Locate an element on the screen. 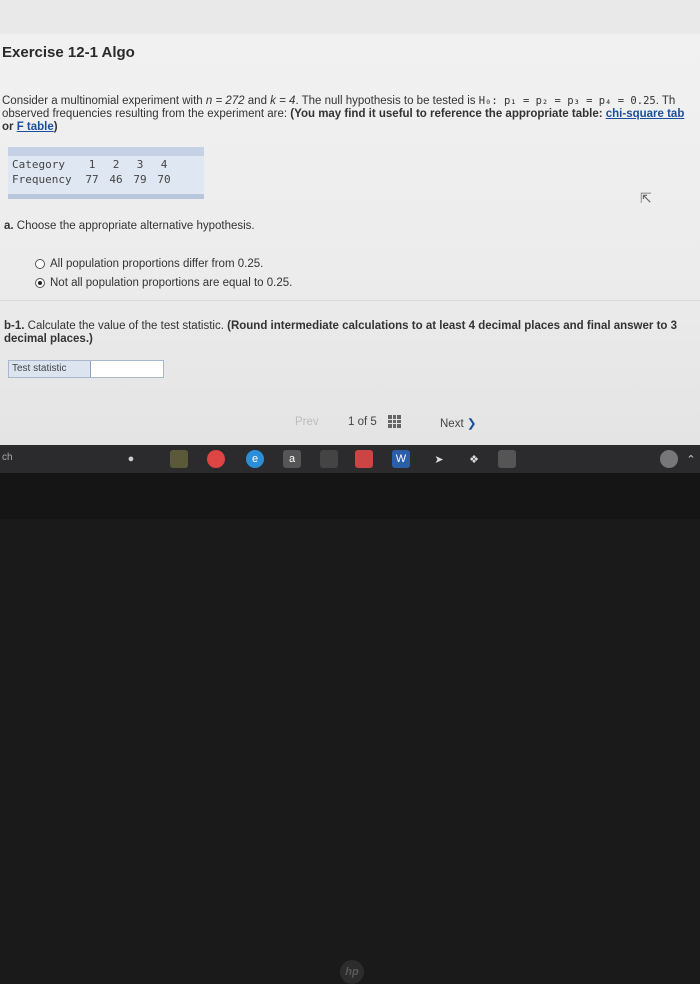  page-of: of is located at coordinates (362, 422).